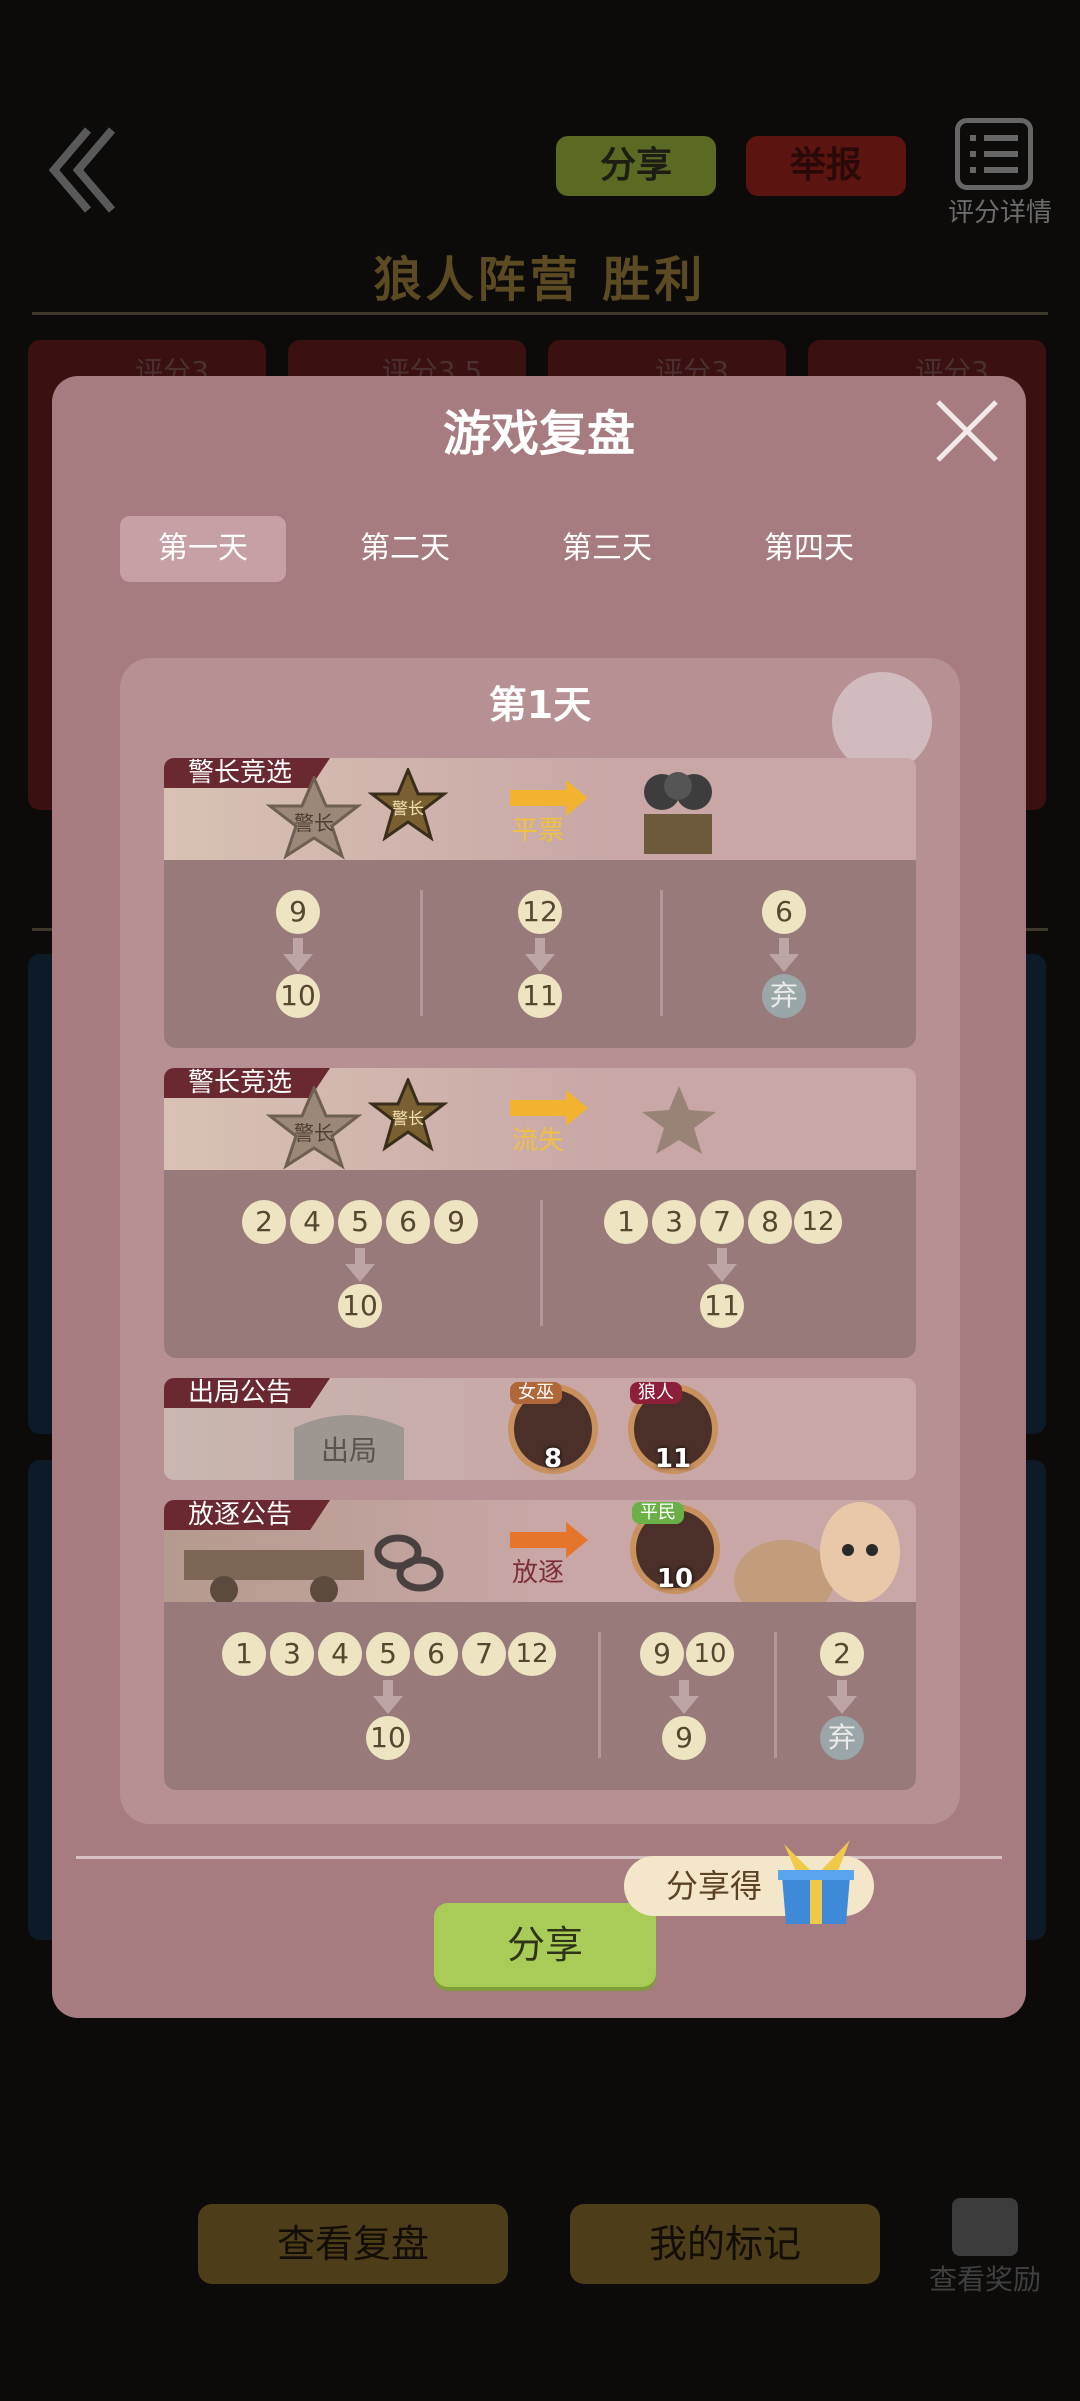 This screenshot has width=1080, height=2401. What do you see at coordinates (809, 549) in the screenshot?
I see `tab-day-4: 第四天` at bounding box center [809, 549].